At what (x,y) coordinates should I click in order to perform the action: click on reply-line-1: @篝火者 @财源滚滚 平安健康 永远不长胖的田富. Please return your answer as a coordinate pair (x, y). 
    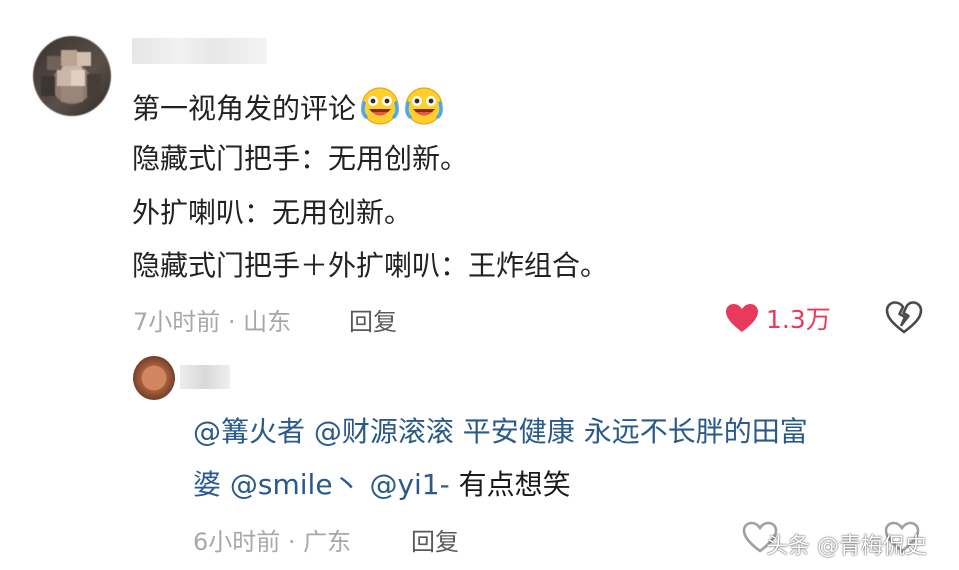
    Looking at the image, I should click on (500, 432).